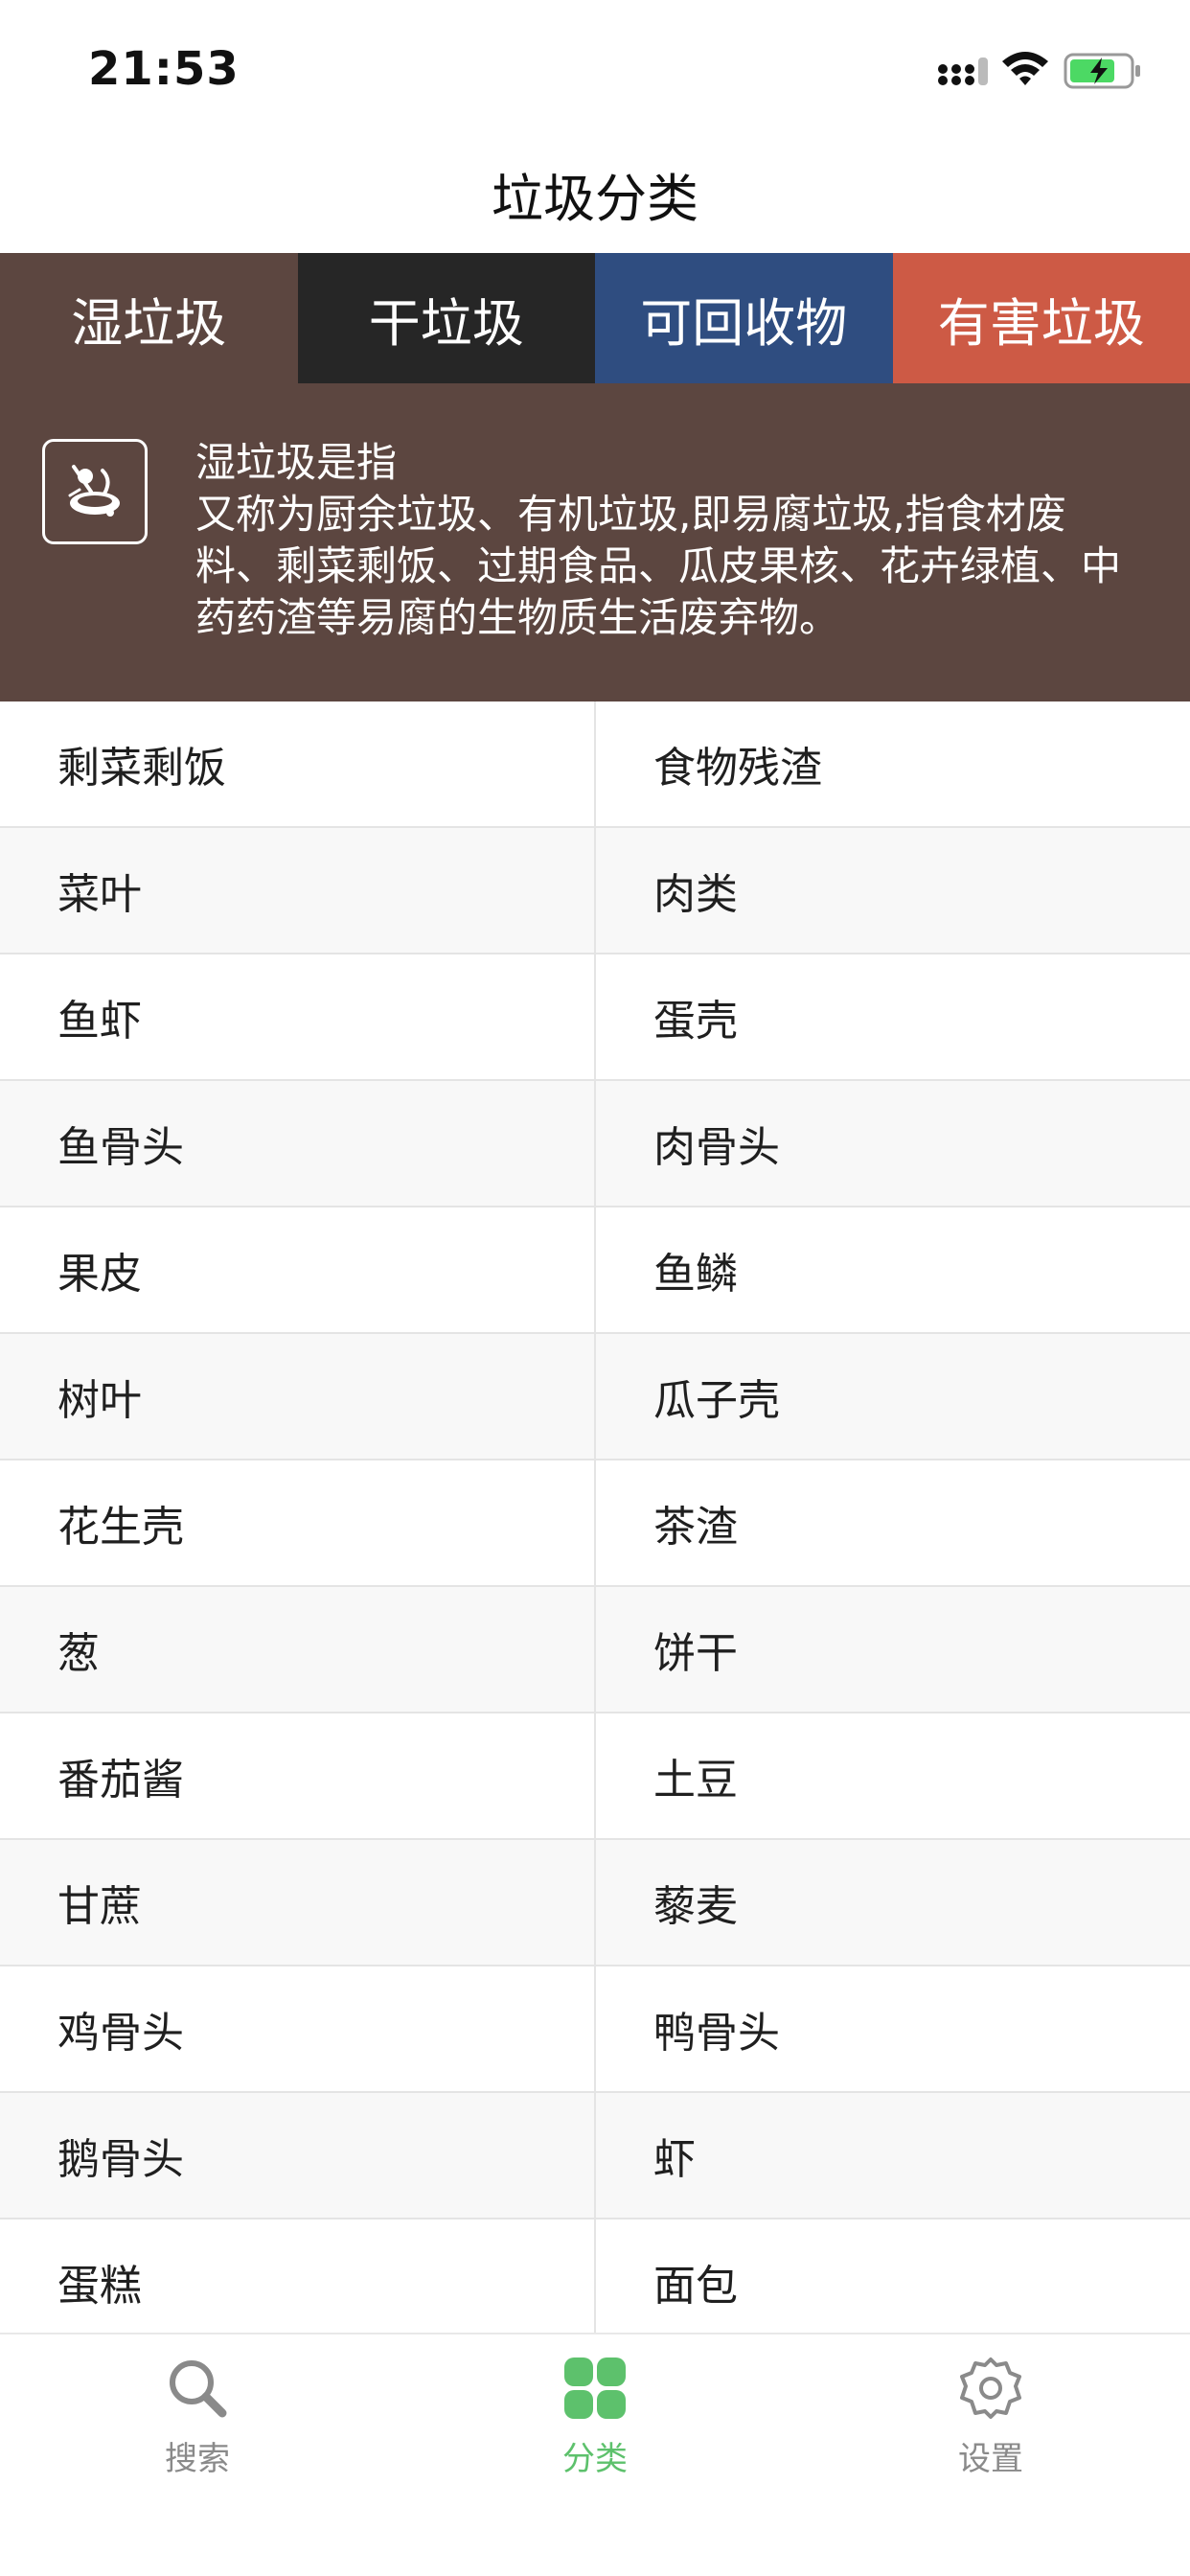 The width and height of the screenshot is (1190, 2576). I want to click on list-item: 鸡骨头, so click(298, 2028).